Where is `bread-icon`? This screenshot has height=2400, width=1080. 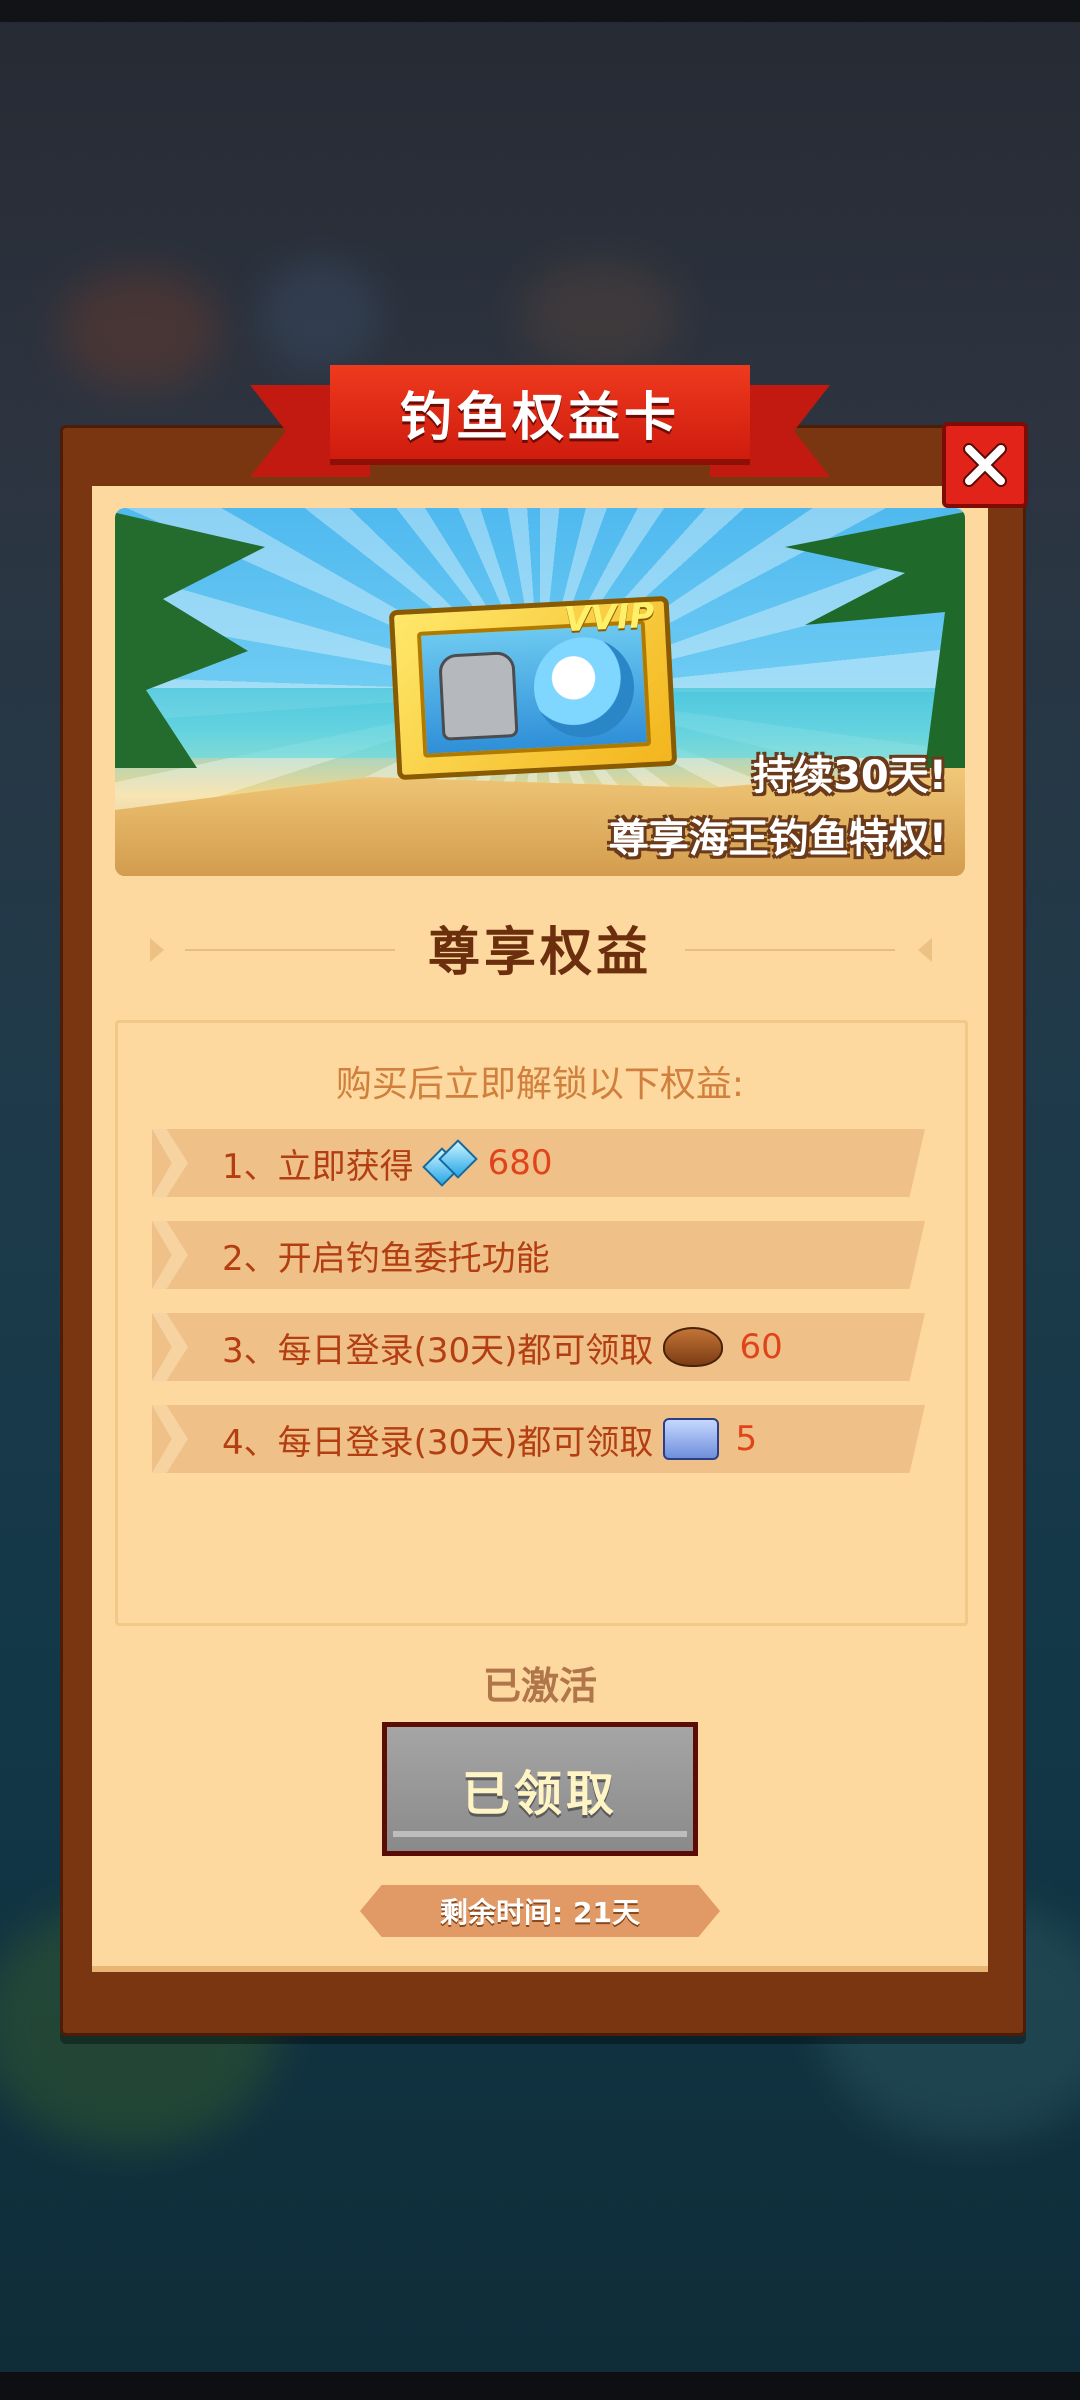 bread-icon is located at coordinates (693, 1347).